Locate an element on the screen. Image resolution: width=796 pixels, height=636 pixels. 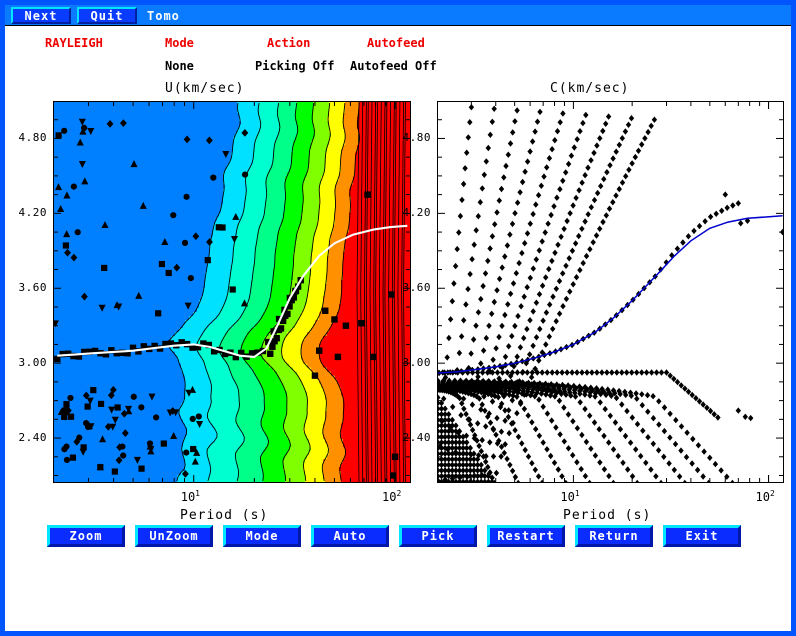
action-button-restart: Restart is located at coordinates (526, 536).